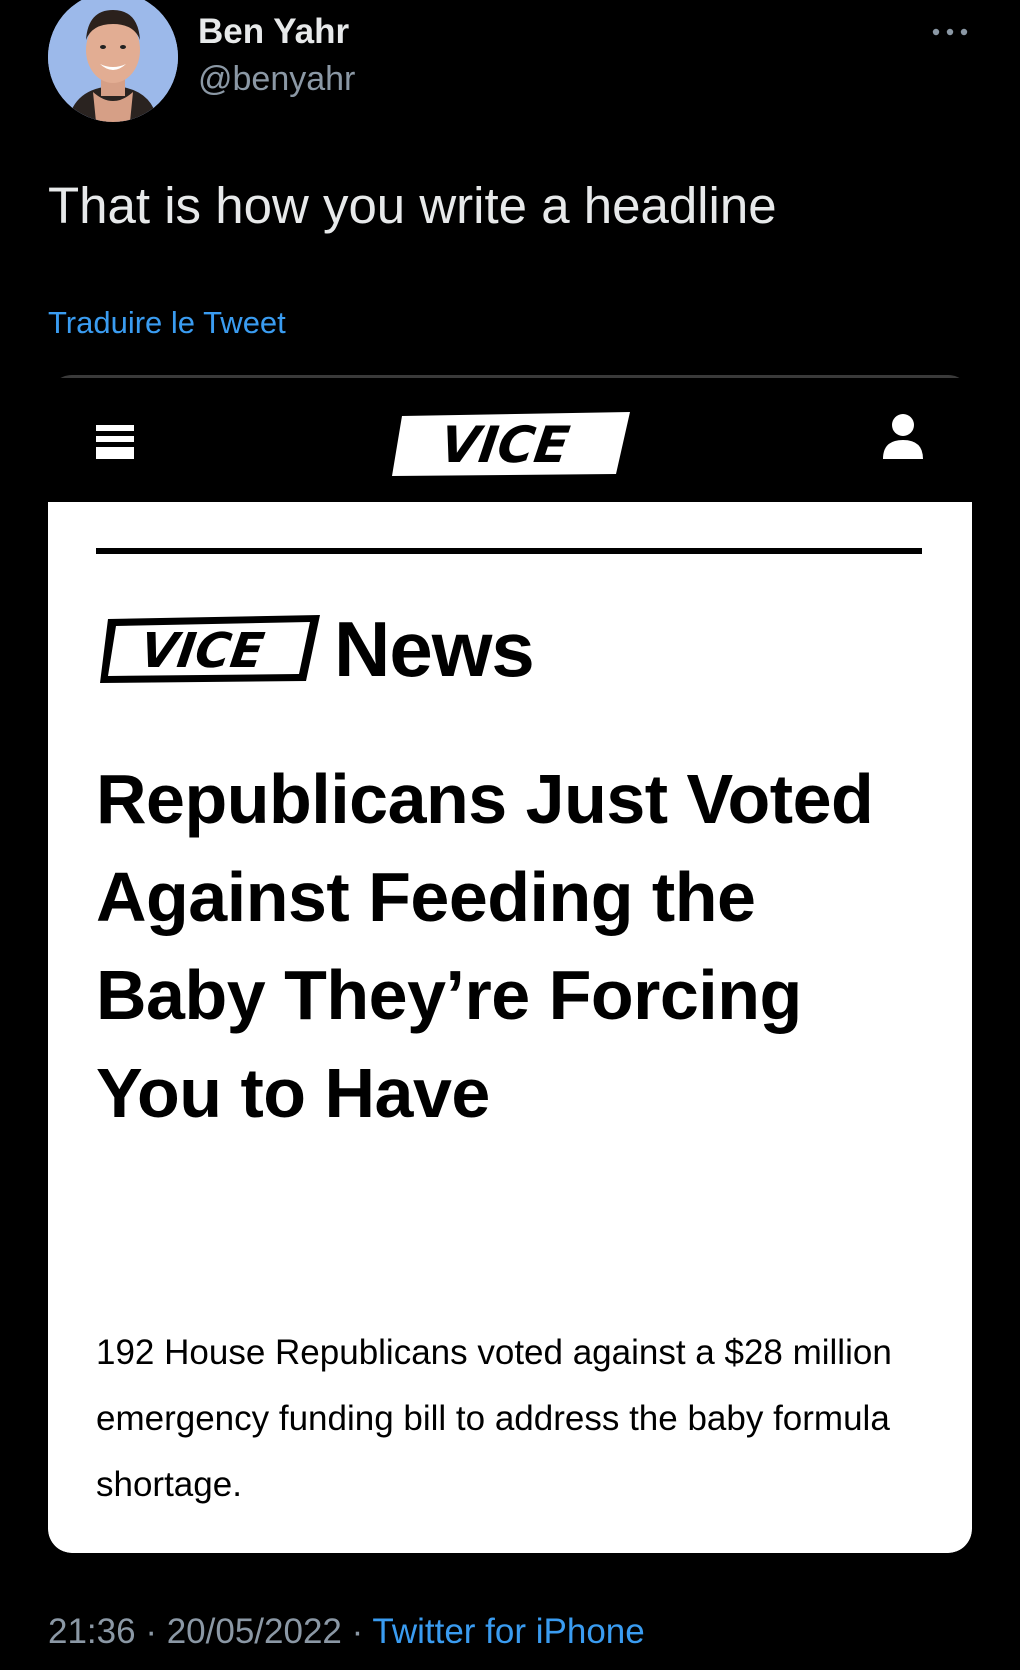 This screenshot has width=1020, height=1670. I want to click on more-horizontal-icon, so click(950, 32).